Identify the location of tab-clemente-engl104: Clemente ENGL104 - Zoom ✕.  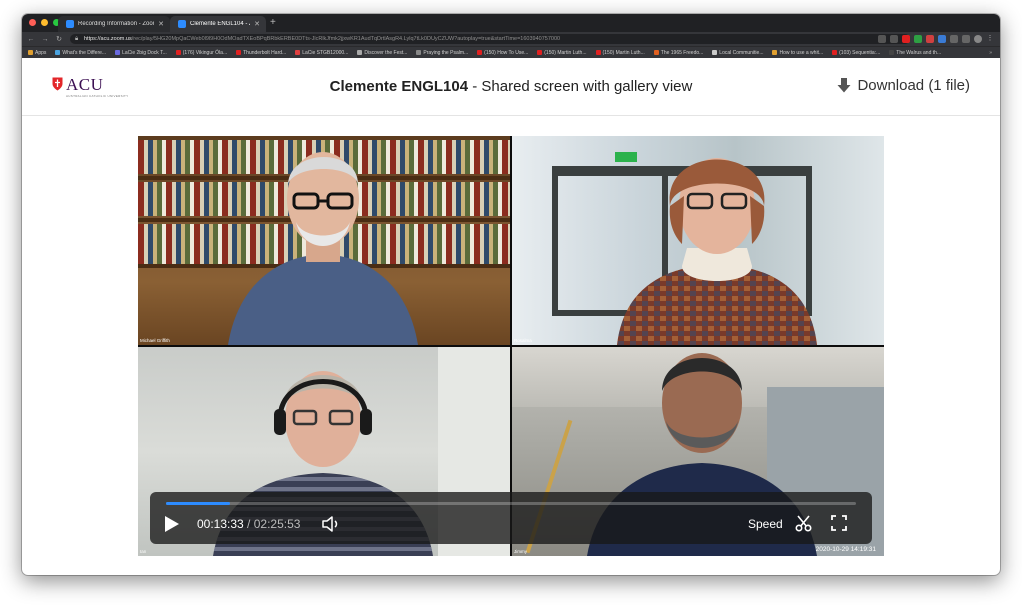
(218, 24).